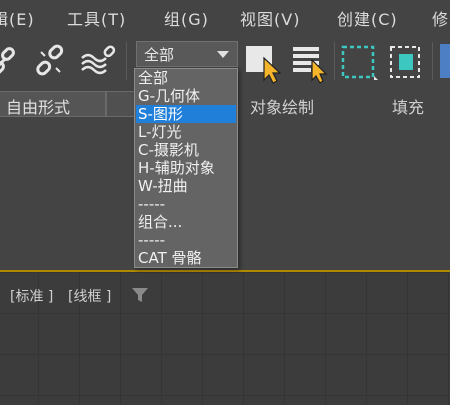 This screenshot has width=450, height=405. What do you see at coordinates (309, 64) in the screenshot?
I see `select-by-name-icon` at bounding box center [309, 64].